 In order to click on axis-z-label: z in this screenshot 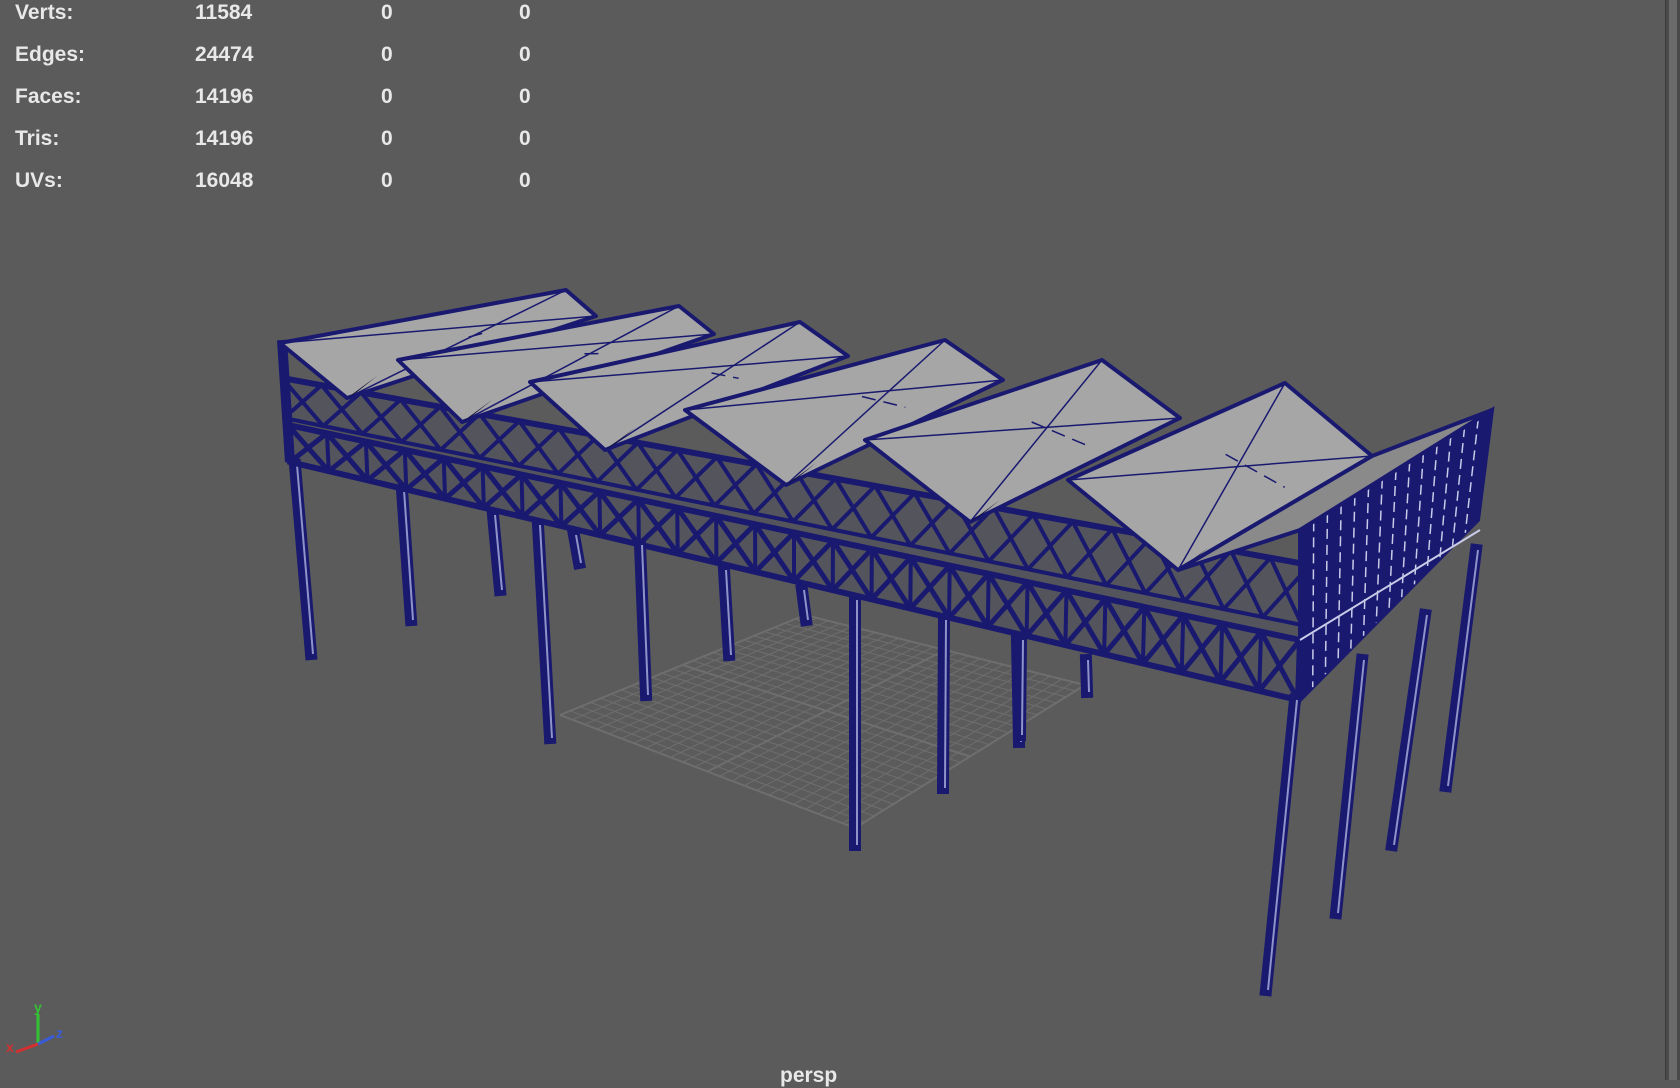, I will do `click(59, 1033)`.